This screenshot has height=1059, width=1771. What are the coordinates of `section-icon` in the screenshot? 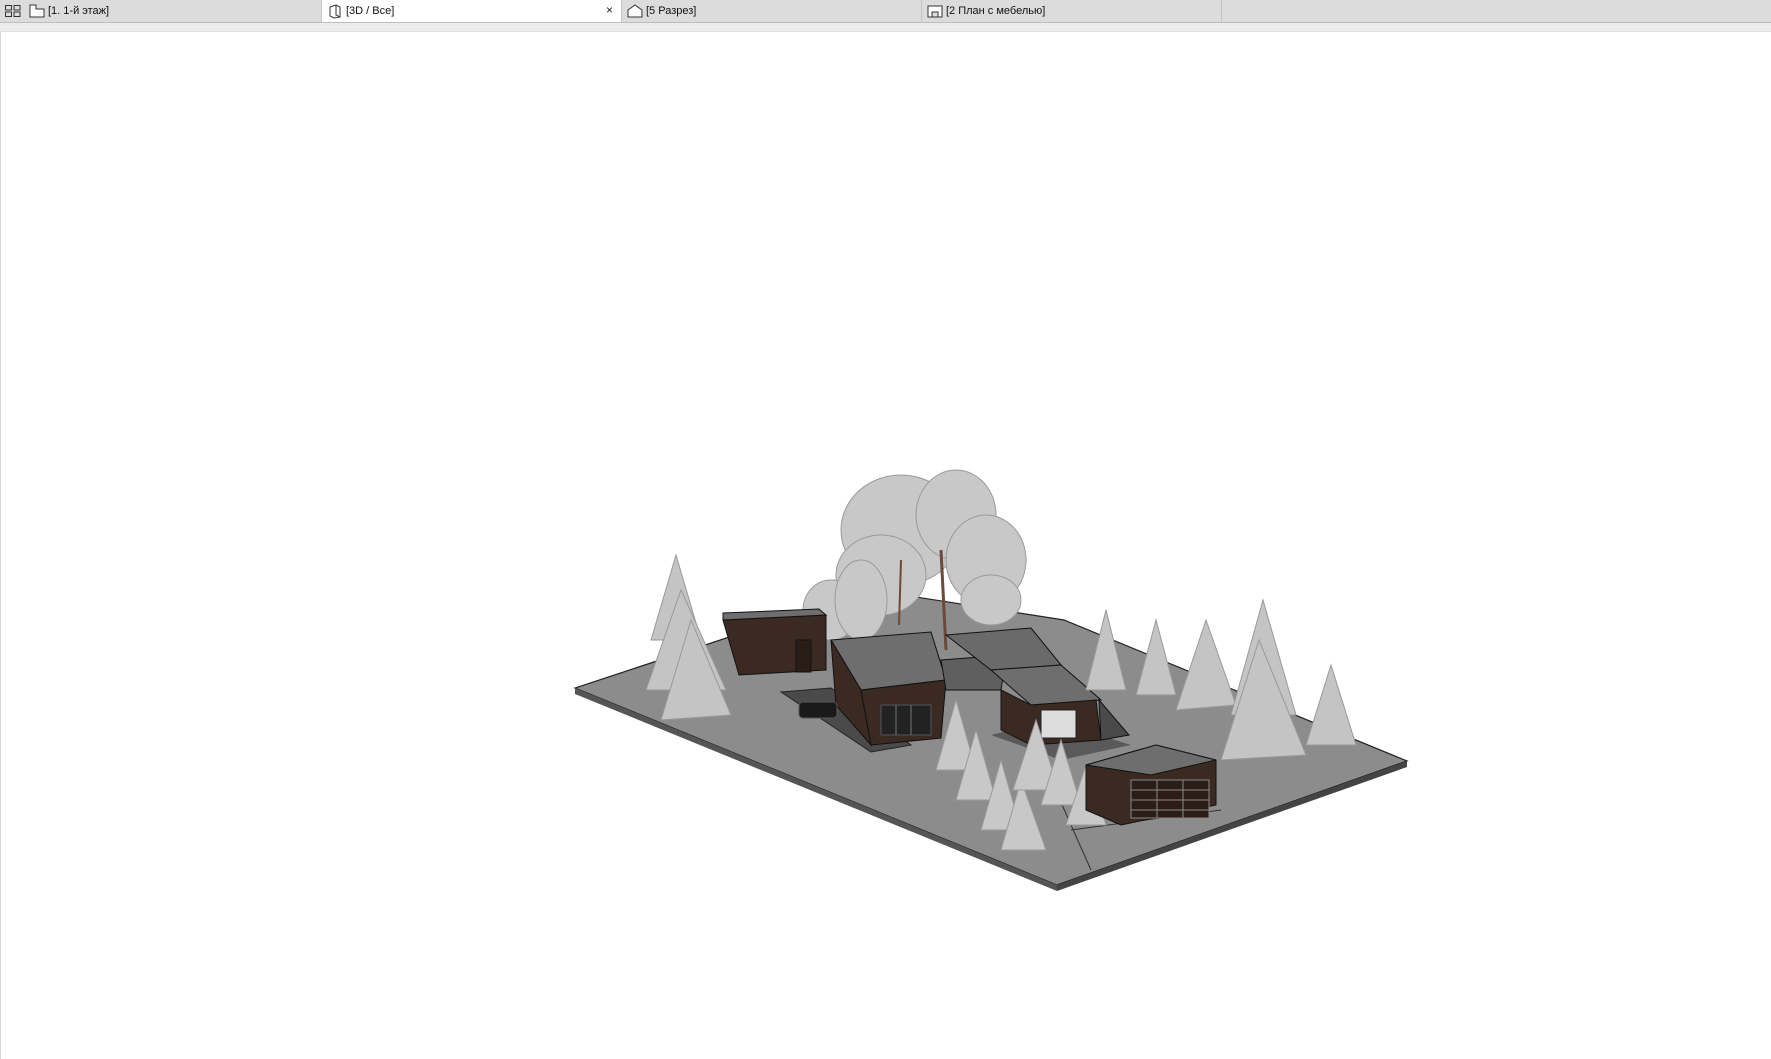 It's located at (635, 11).